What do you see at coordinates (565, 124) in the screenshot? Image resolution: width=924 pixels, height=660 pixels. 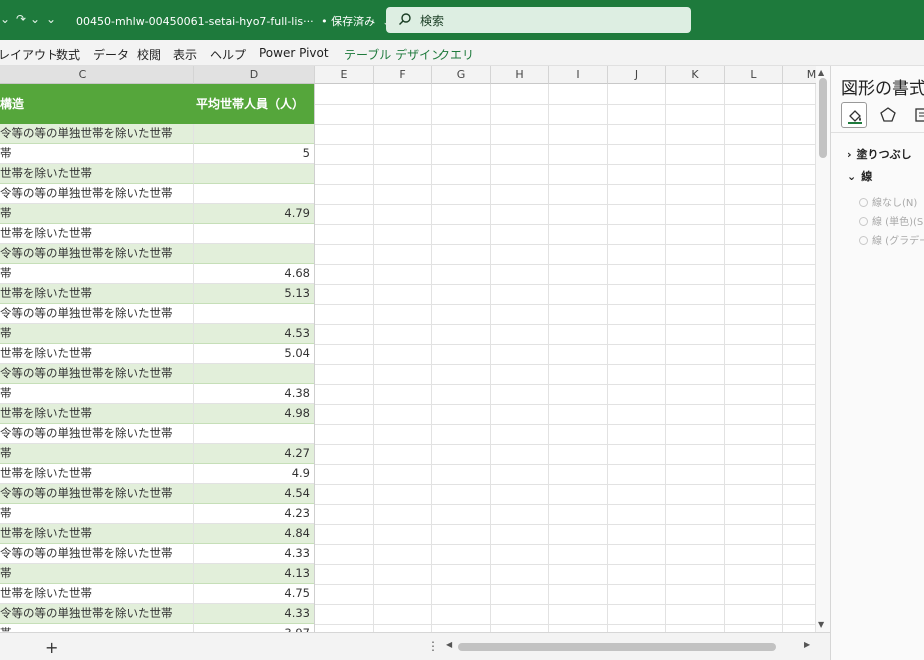 I see `grid-line` at bounding box center [565, 124].